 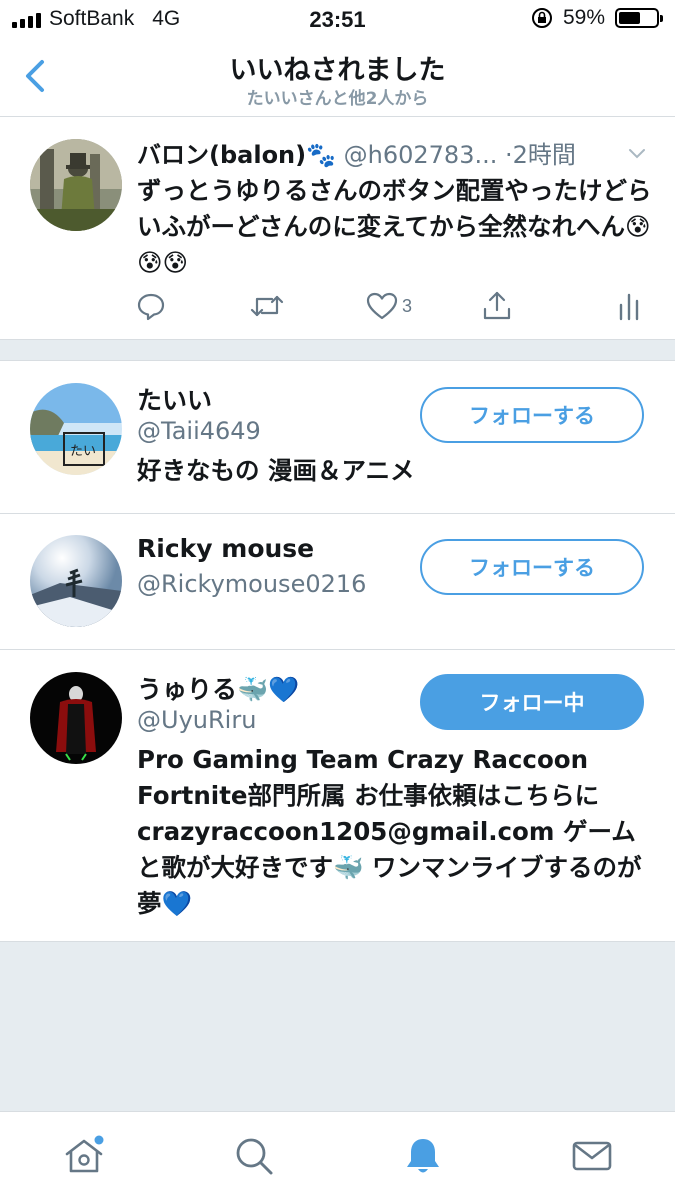 I want to click on tweet-actions: 3, so click(x=337, y=309).